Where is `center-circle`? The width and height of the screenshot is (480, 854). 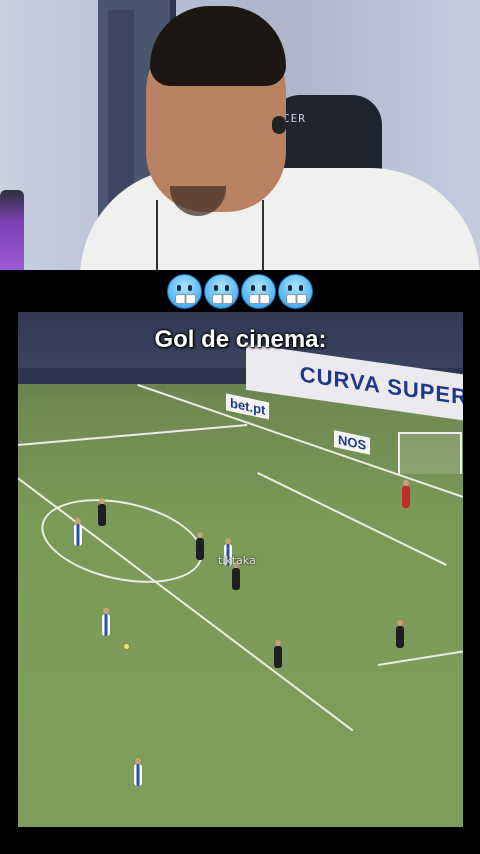 center-circle is located at coordinates (122, 541).